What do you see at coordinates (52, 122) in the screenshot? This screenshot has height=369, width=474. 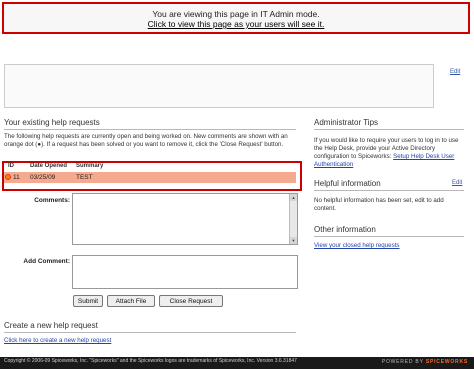 I see `existing-requests-title: Your existing help requests` at bounding box center [52, 122].